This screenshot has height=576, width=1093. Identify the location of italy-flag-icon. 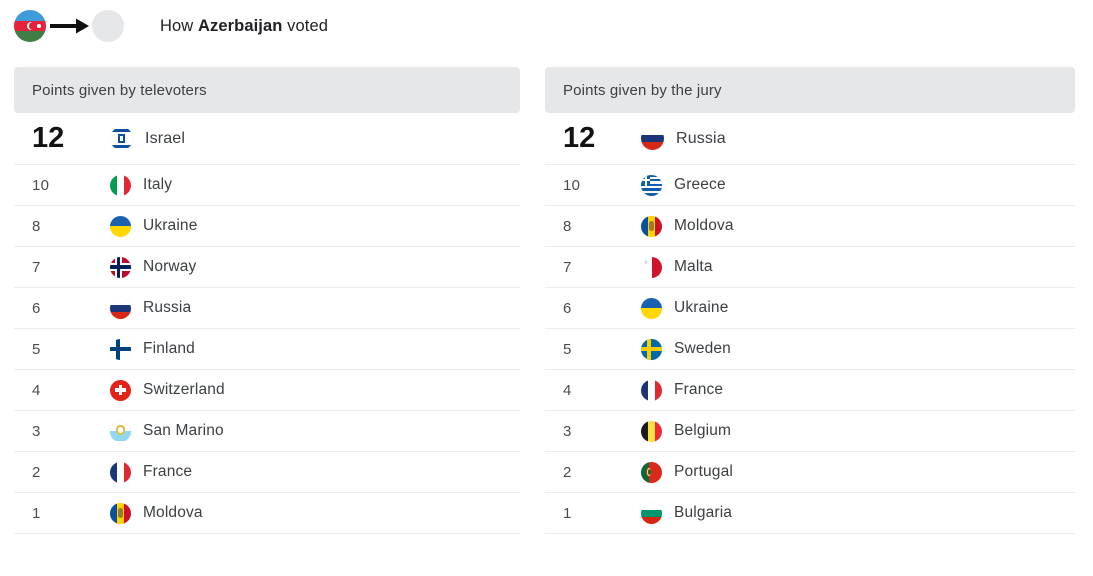
(120, 185).